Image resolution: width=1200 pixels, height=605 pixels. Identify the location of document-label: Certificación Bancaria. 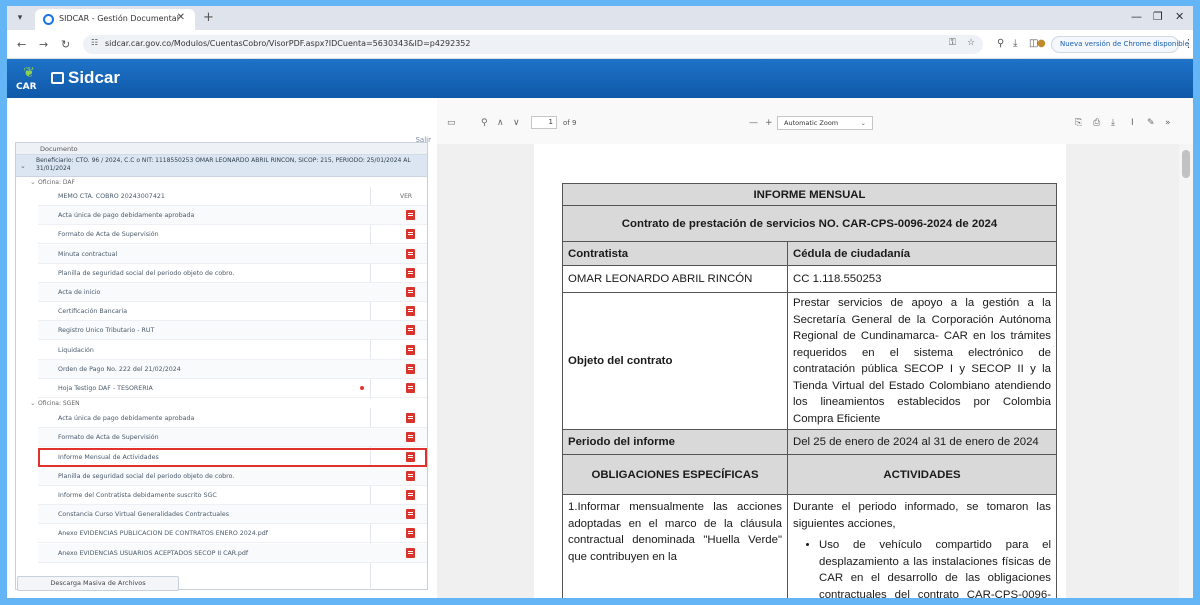
(93, 312).